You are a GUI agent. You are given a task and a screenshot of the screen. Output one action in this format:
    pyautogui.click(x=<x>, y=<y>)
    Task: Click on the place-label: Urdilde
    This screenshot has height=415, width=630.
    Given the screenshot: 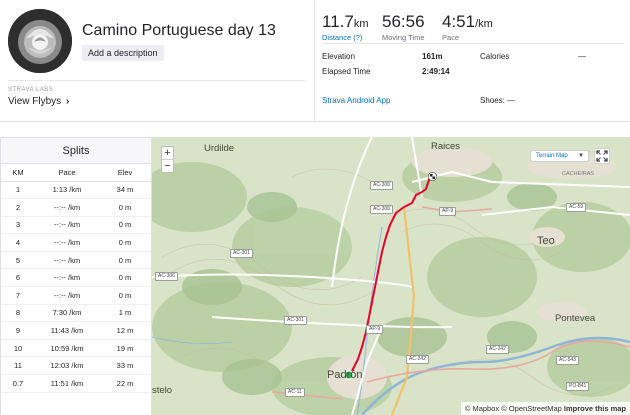 What is the action you would take?
    pyautogui.click(x=219, y=148)
    